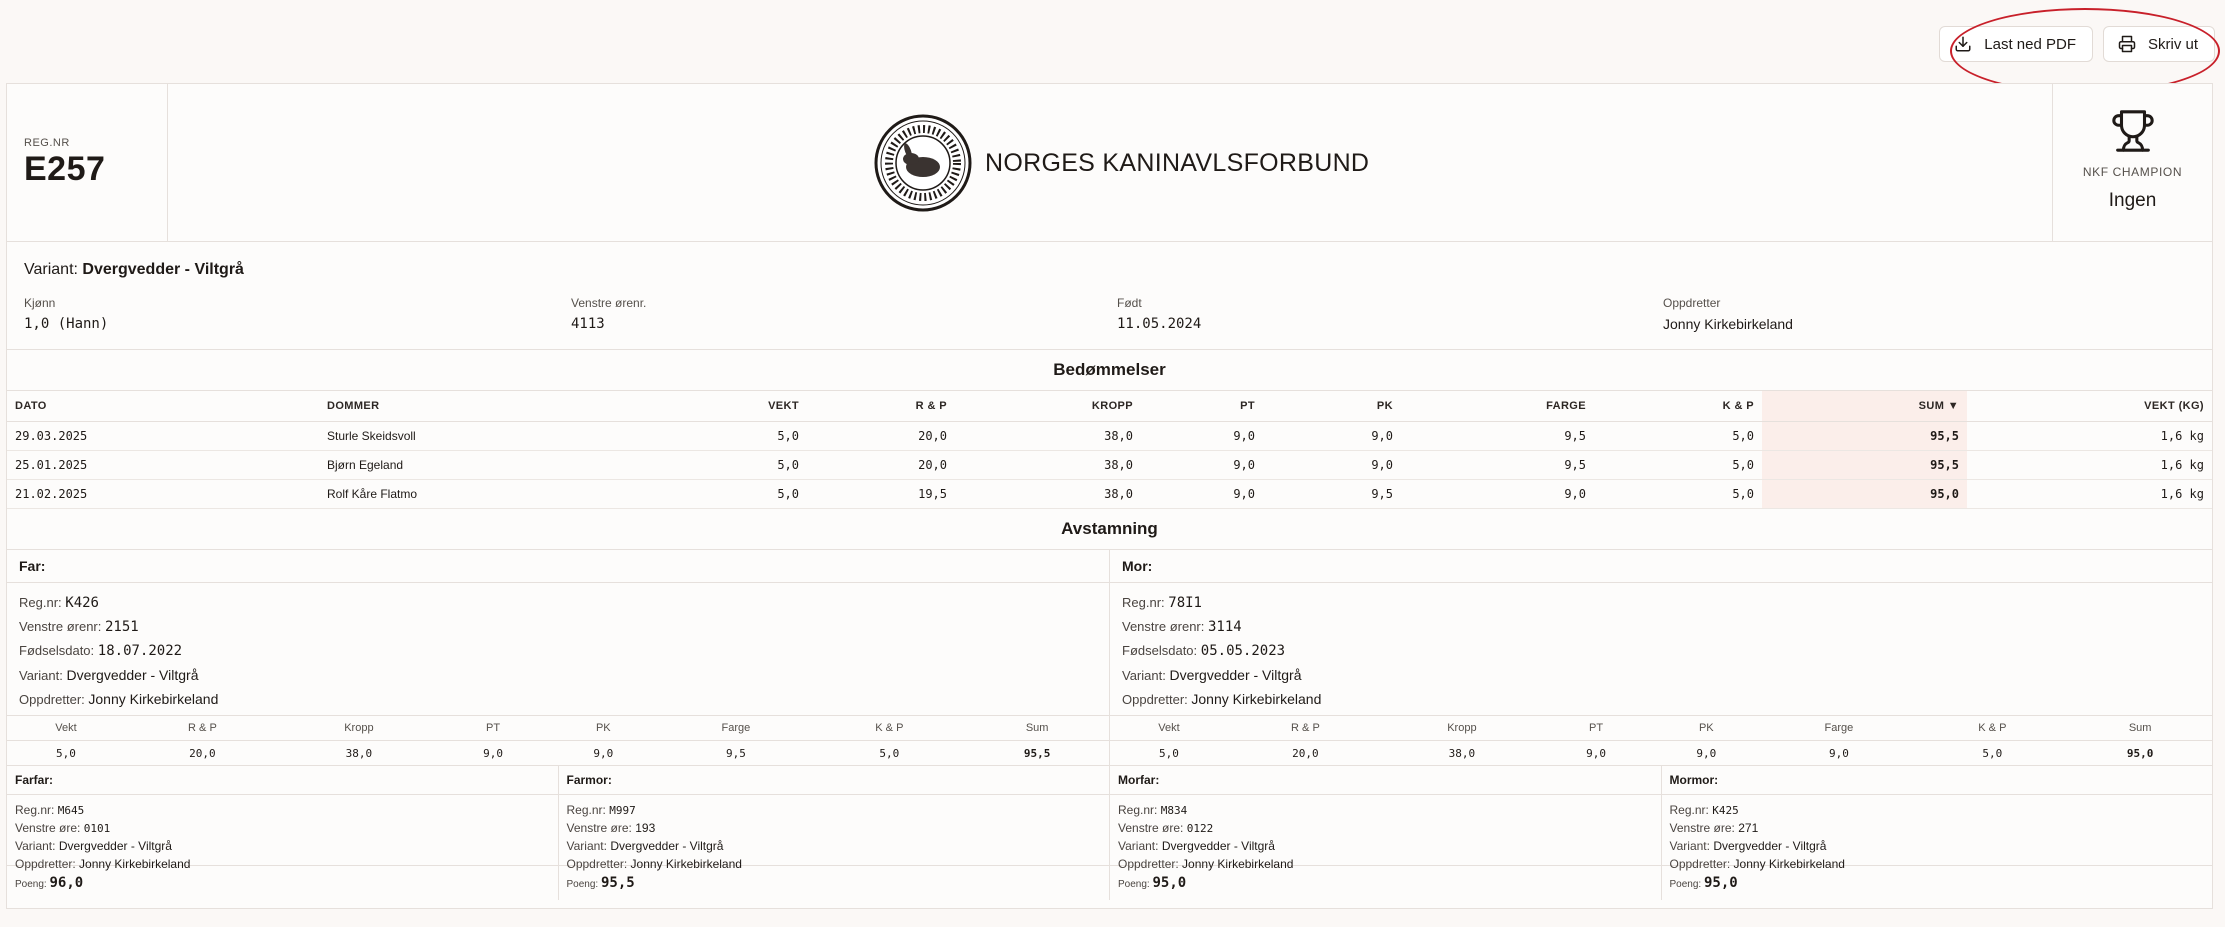 This screenshot has height=927, width=2225. What do you see at coordinates (1202, 406) in the screenshot?
I see `col-pt: PT` at bounding box center [1202, 406].